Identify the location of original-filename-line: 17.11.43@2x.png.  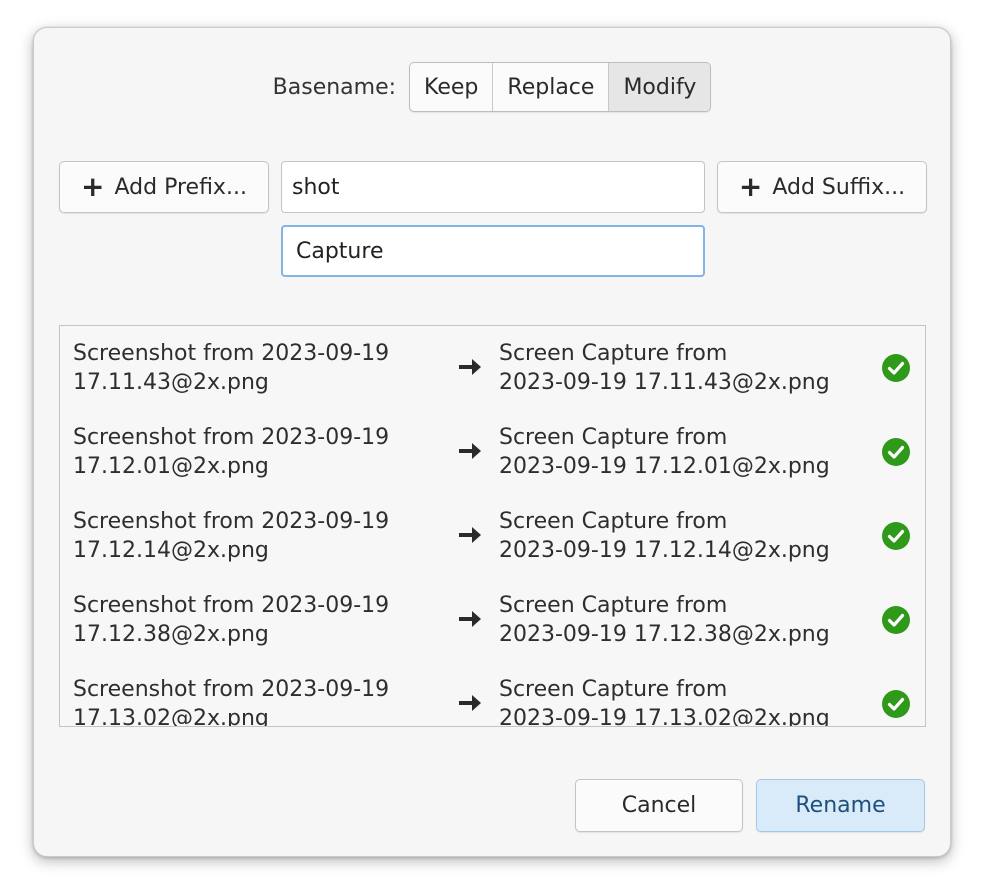
(171, 382).